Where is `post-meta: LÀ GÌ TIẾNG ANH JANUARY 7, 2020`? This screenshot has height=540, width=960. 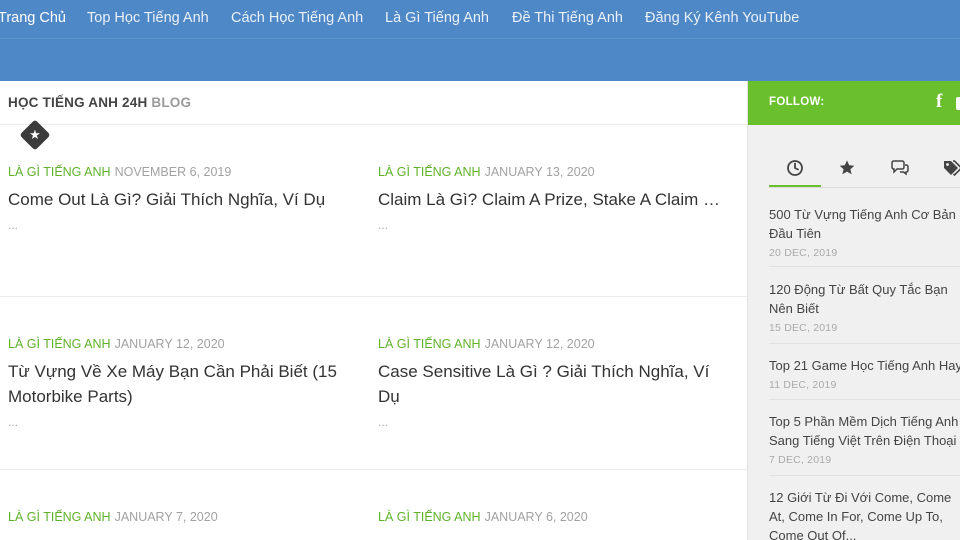 post-meta: LÀ GÌ TIẾNG ANH JANUARY 7, 2020 is located at coordinates (183, 517).